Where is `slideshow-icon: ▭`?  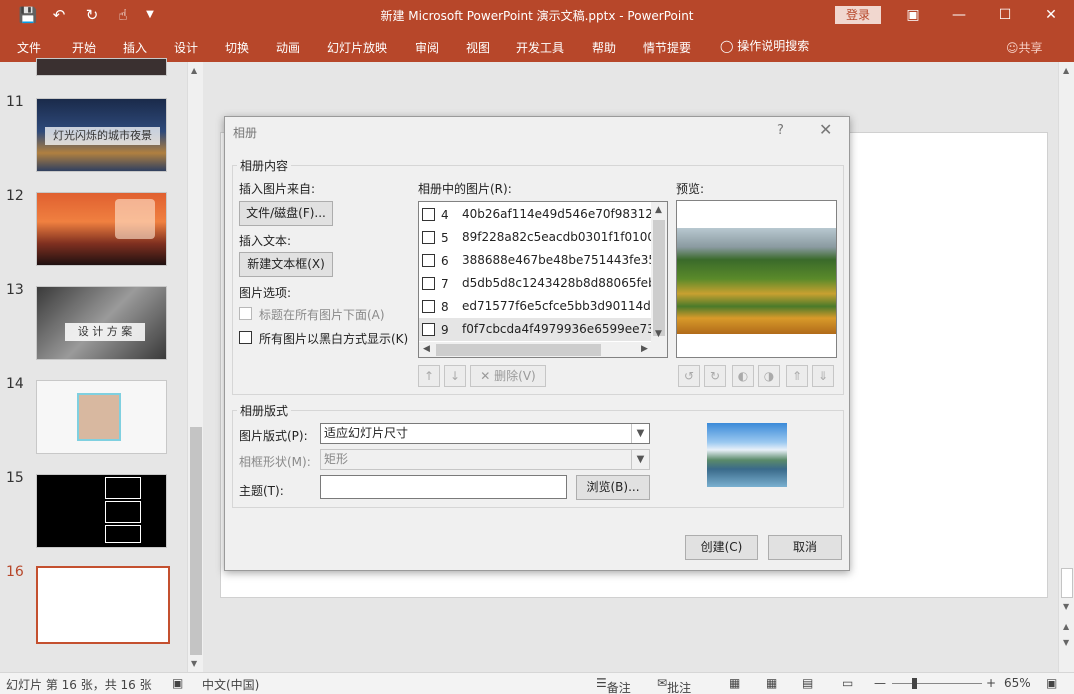 slideshow-icon: ▭ is located at coordinates (847, 683).